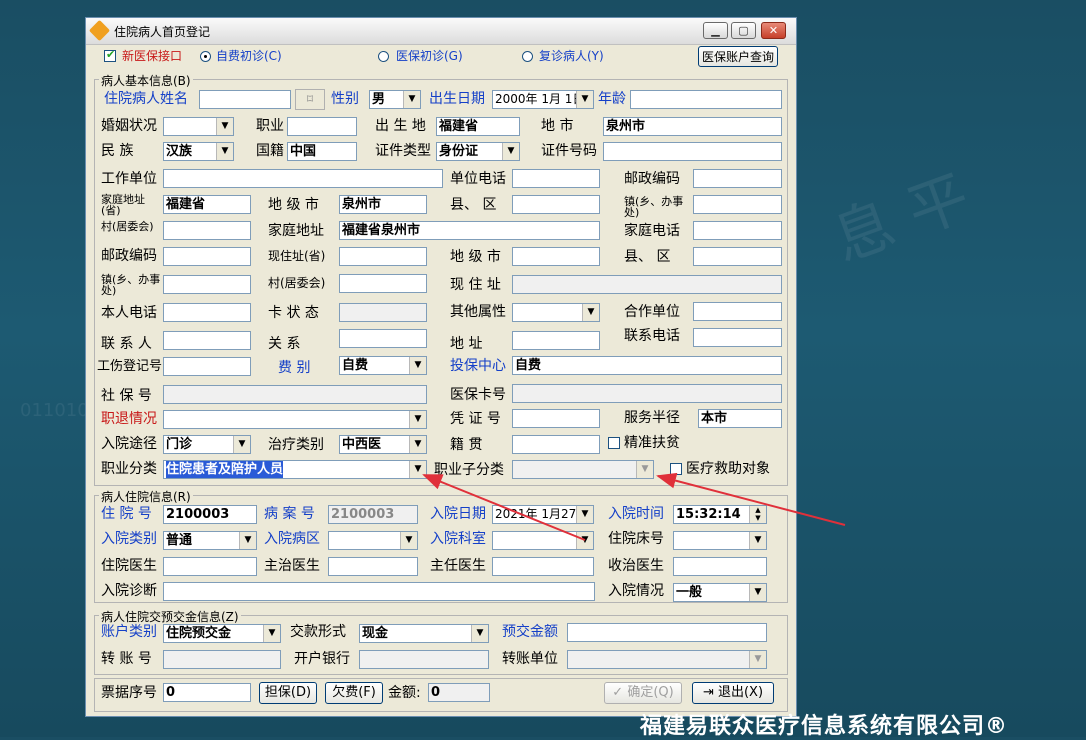  I want to click on company-name: 福建易联众医疗信息系统有限公司®, so click(824, 726).